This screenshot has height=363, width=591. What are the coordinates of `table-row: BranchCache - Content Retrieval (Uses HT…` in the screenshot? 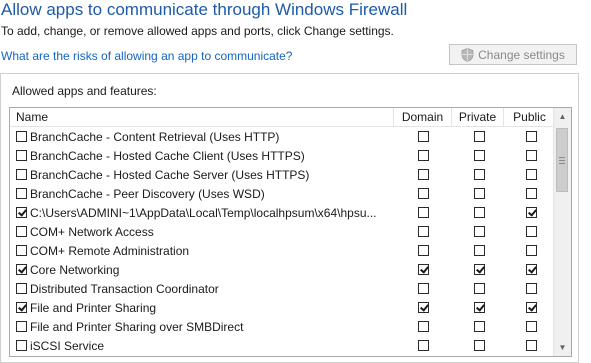 It's located at (286, 136).